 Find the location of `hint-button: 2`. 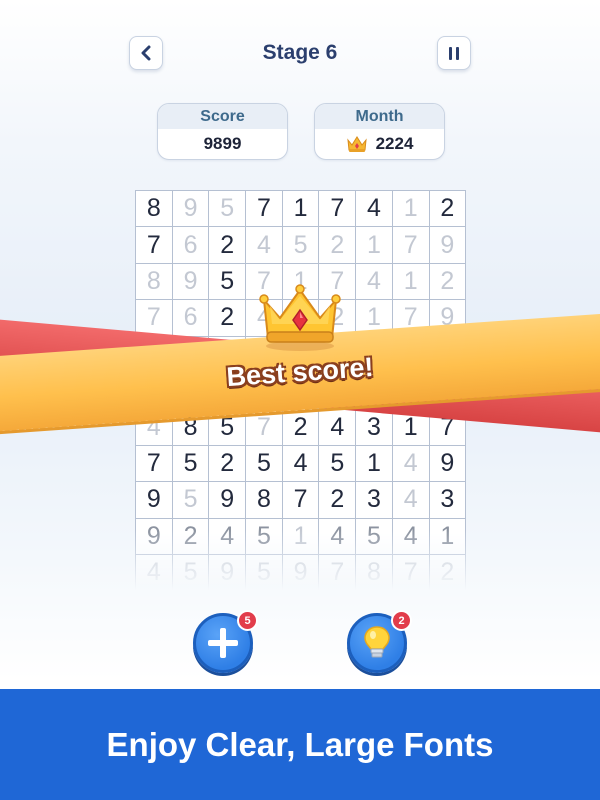

hint-button: 2 is located at coordinates (379, 641).